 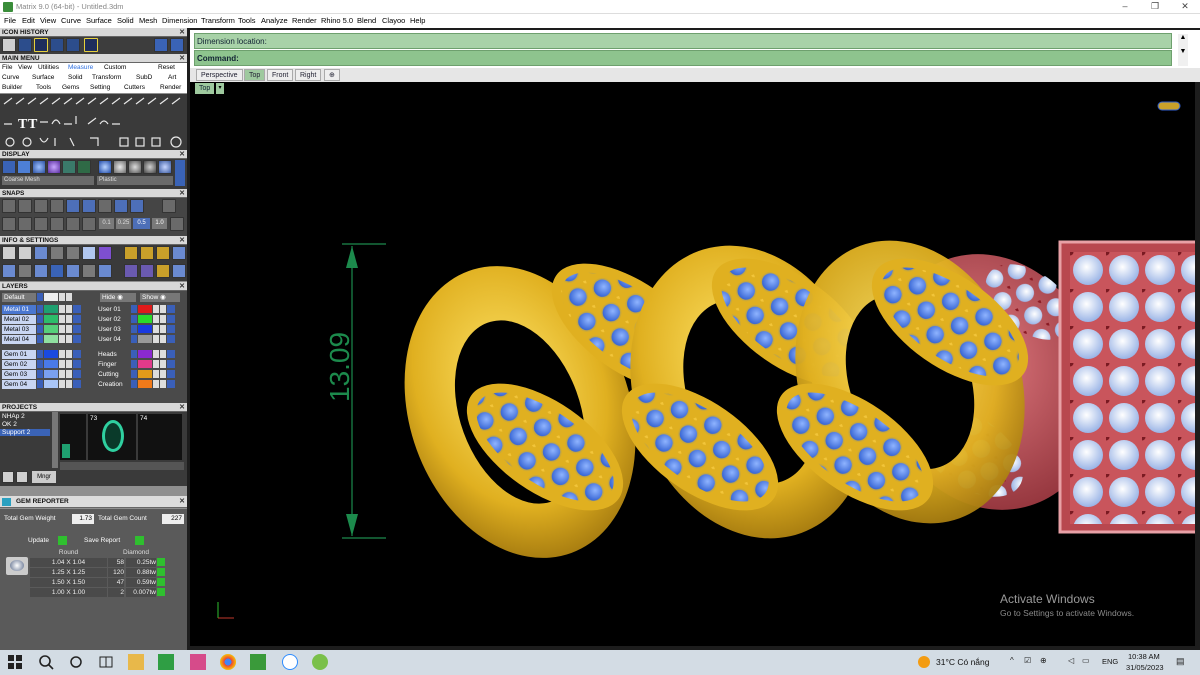 What do you see at coordinates (139, 354) in the screenshot?
I see `layer-row: Heads` at bounding box center [139, 354].